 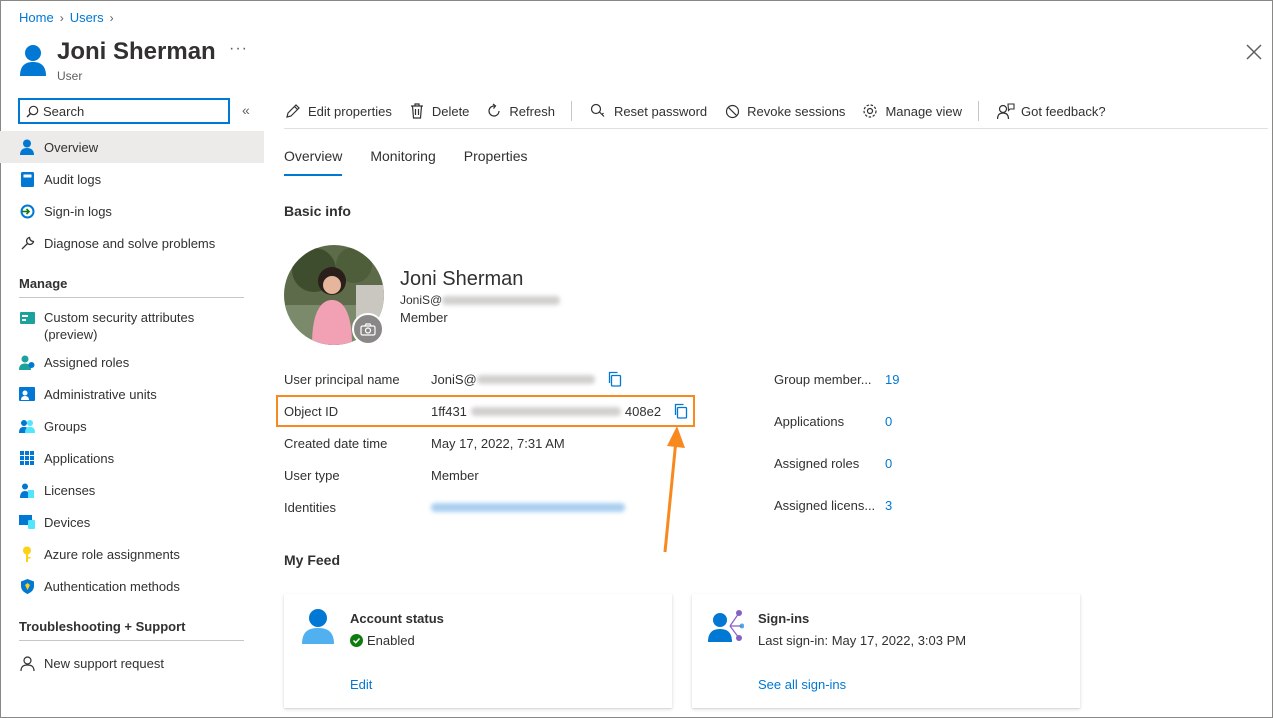 I want to click on gear-icon, so click(x=870, y=111).